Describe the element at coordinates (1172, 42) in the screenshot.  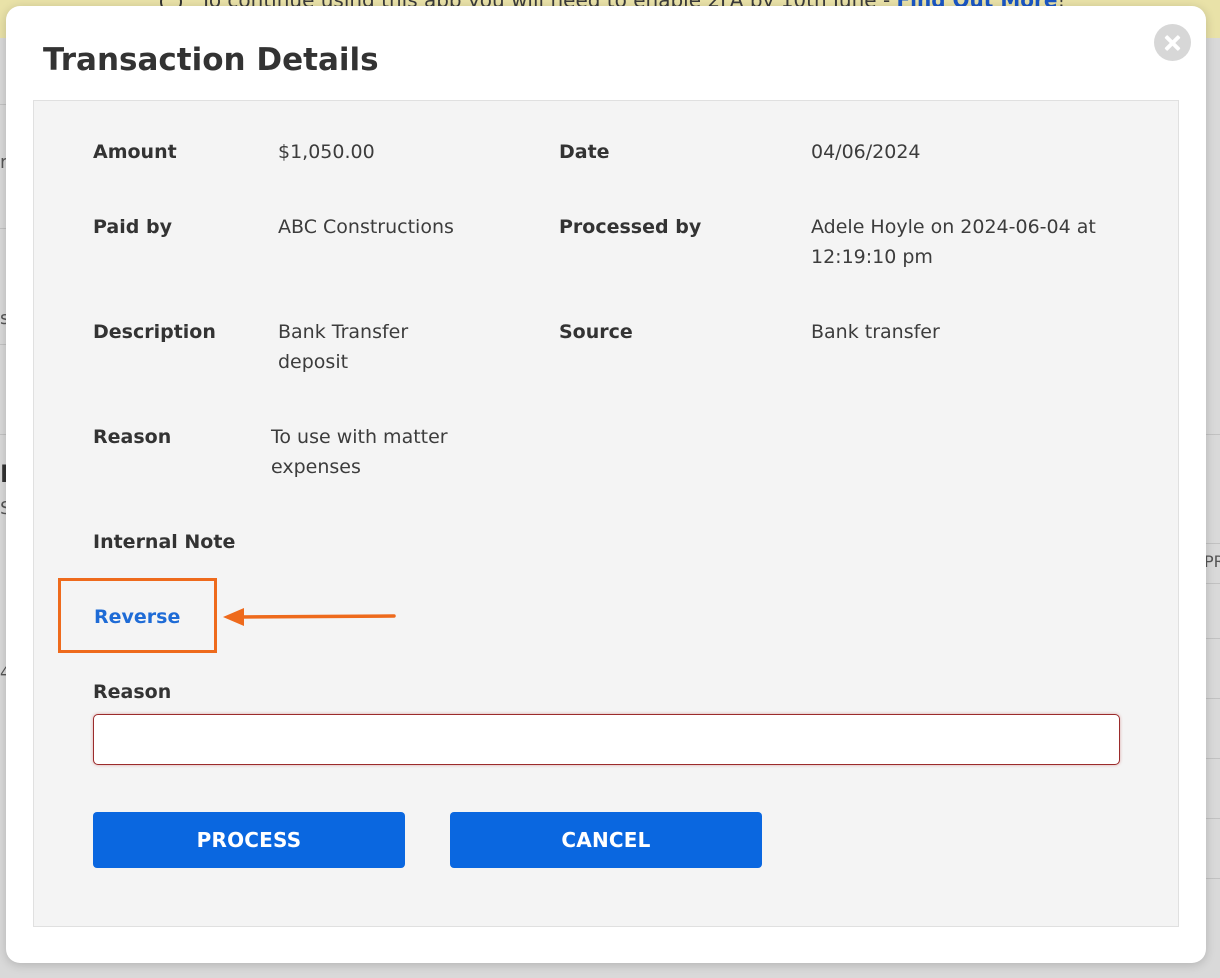
I see `close-icon` at that location.